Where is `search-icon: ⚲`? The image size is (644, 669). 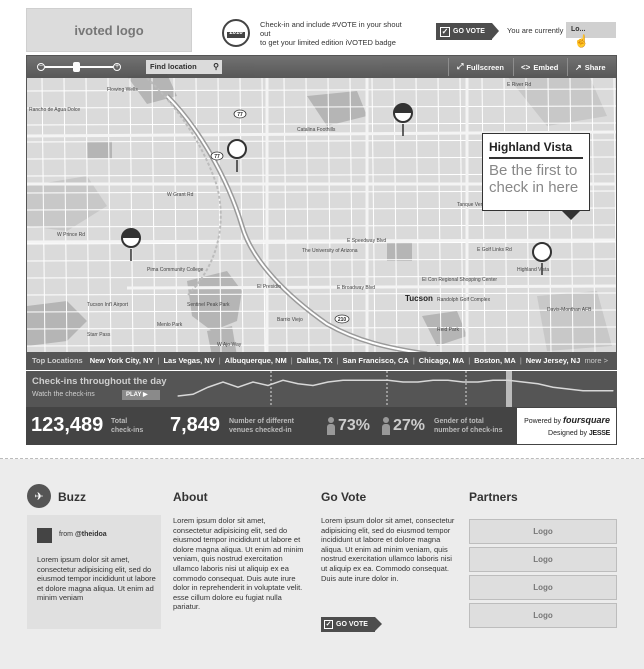
search-icon: ⚲ is located at coordinates (216, 66).